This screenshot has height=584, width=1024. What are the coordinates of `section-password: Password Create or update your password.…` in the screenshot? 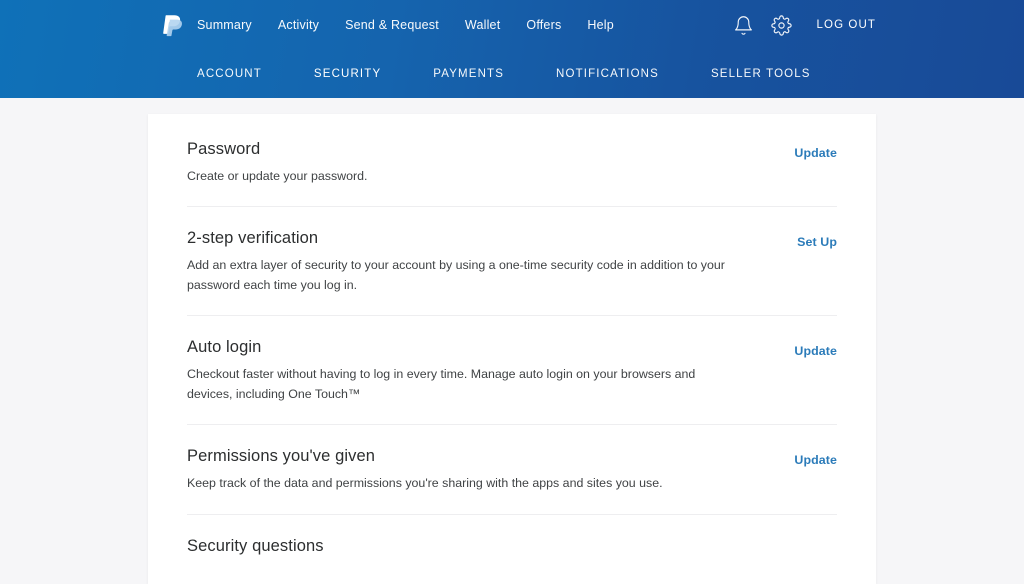 It's located at (512, 161).